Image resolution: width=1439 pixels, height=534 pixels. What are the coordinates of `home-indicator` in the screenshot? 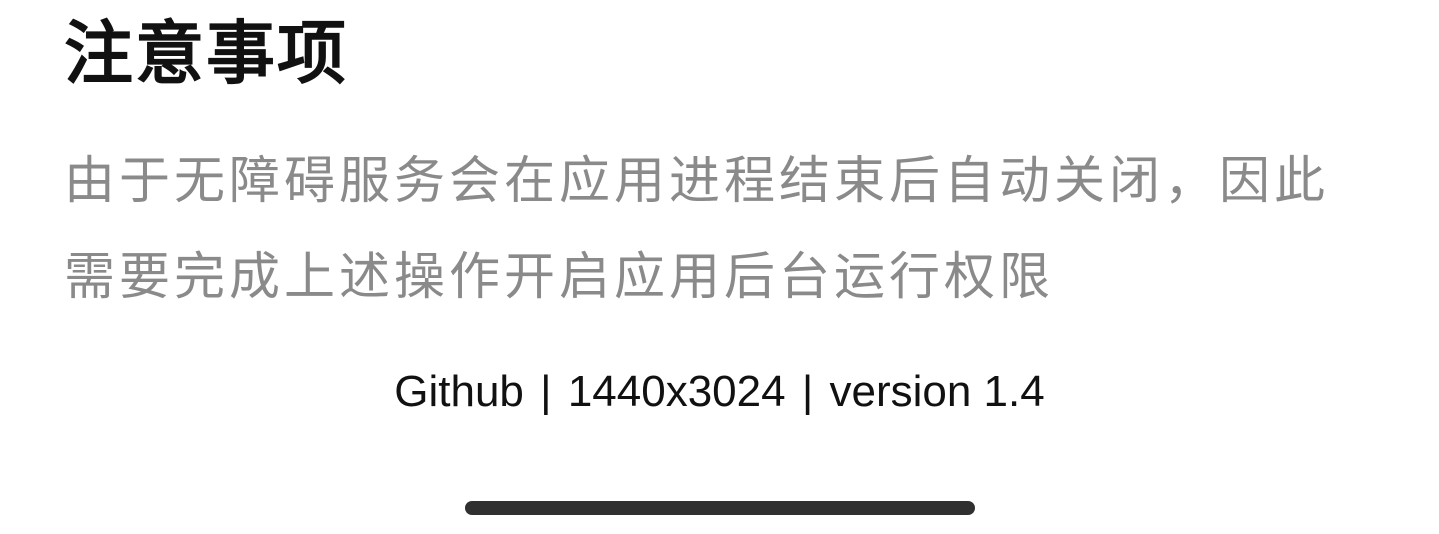 It's located at (720, 508).